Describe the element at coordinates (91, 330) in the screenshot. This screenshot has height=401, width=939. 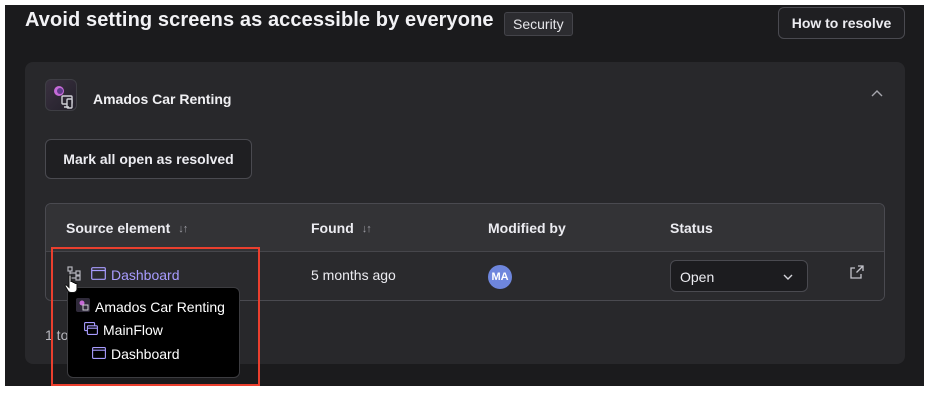
I see `flow-icon` at that location.